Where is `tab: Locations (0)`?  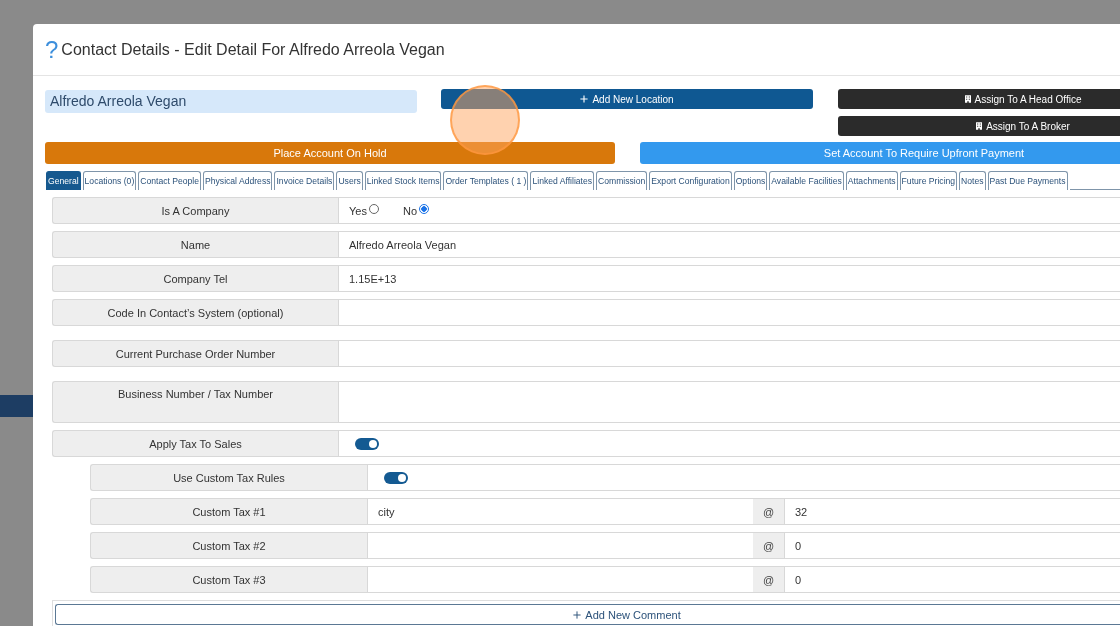 tab: Locations (0) is located at coordinates (109, 180).